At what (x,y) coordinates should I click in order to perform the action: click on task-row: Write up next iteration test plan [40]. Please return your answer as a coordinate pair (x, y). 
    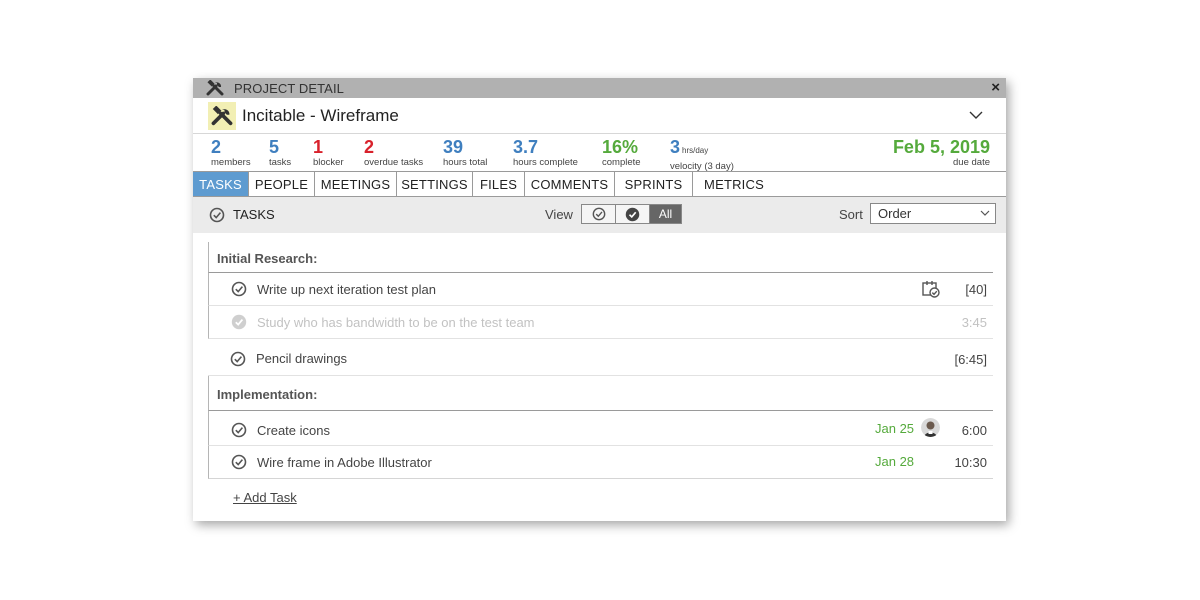
    Looking at the image, I should click on (600, 289).